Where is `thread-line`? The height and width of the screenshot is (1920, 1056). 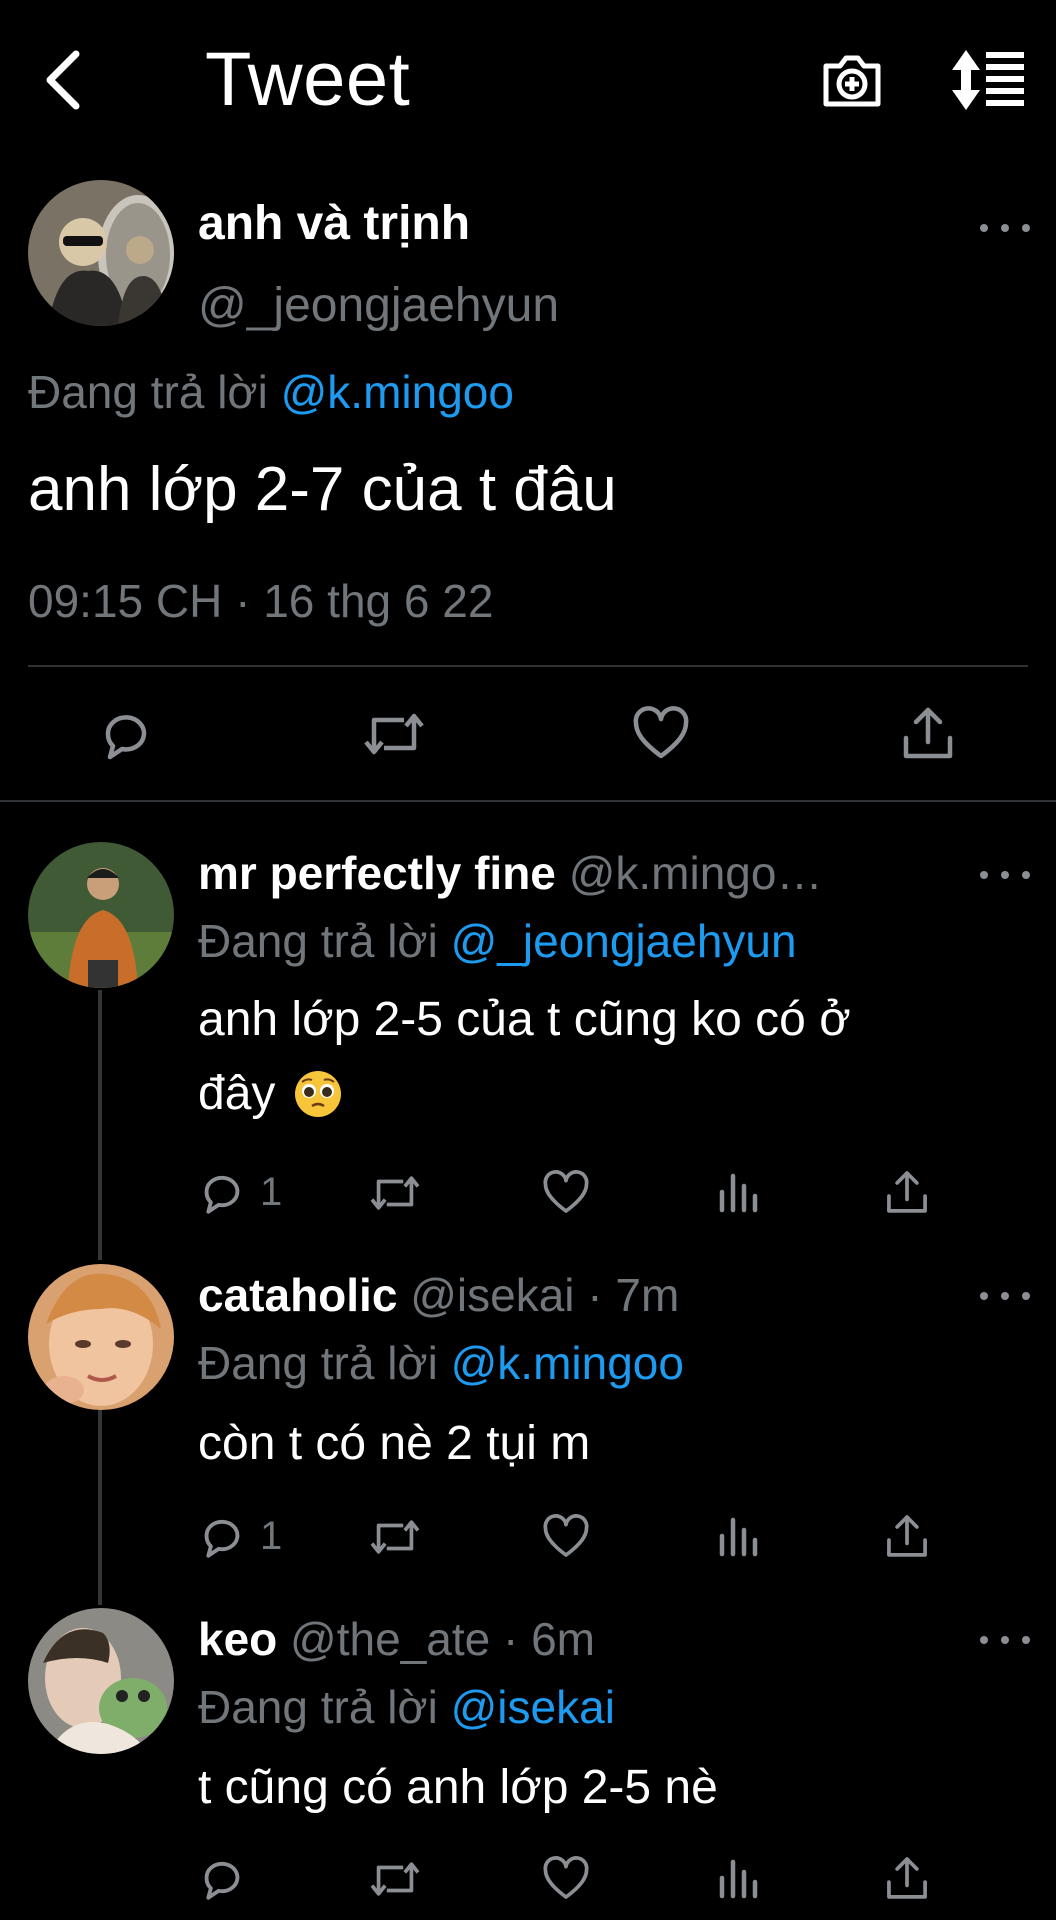
thread-line is located at coordinates (100, 1125).